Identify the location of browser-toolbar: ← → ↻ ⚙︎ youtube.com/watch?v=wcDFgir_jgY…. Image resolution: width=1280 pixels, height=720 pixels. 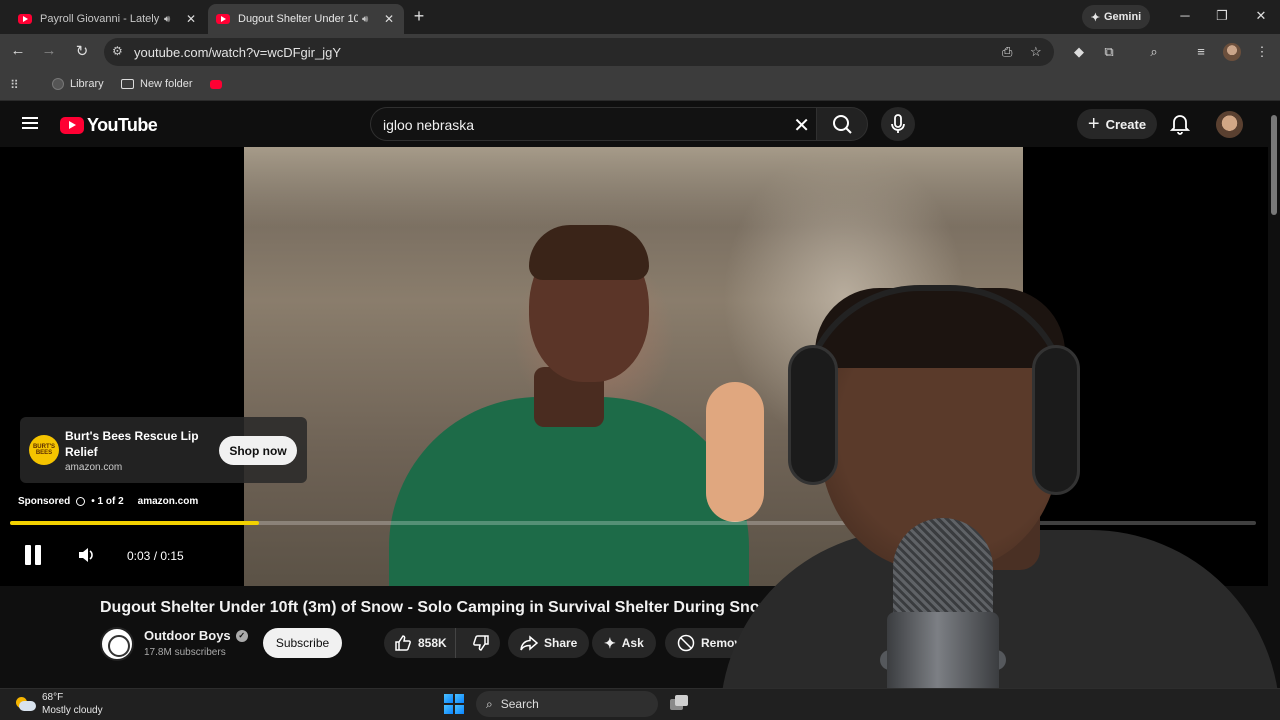
(640, 52).